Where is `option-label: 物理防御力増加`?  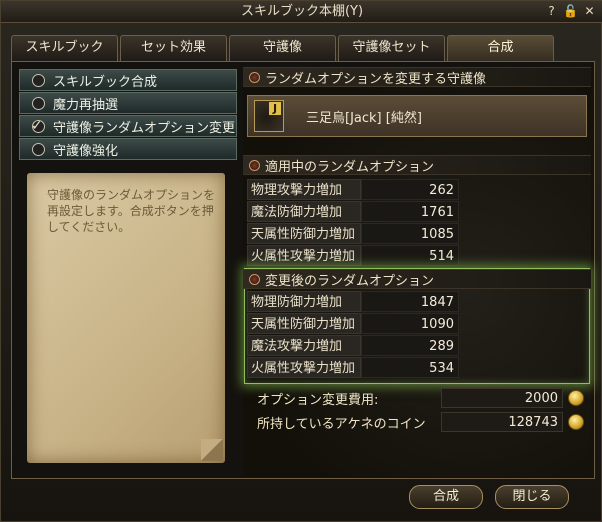 option-label: 物理防御力増加 is located at coordinates (304, 301).